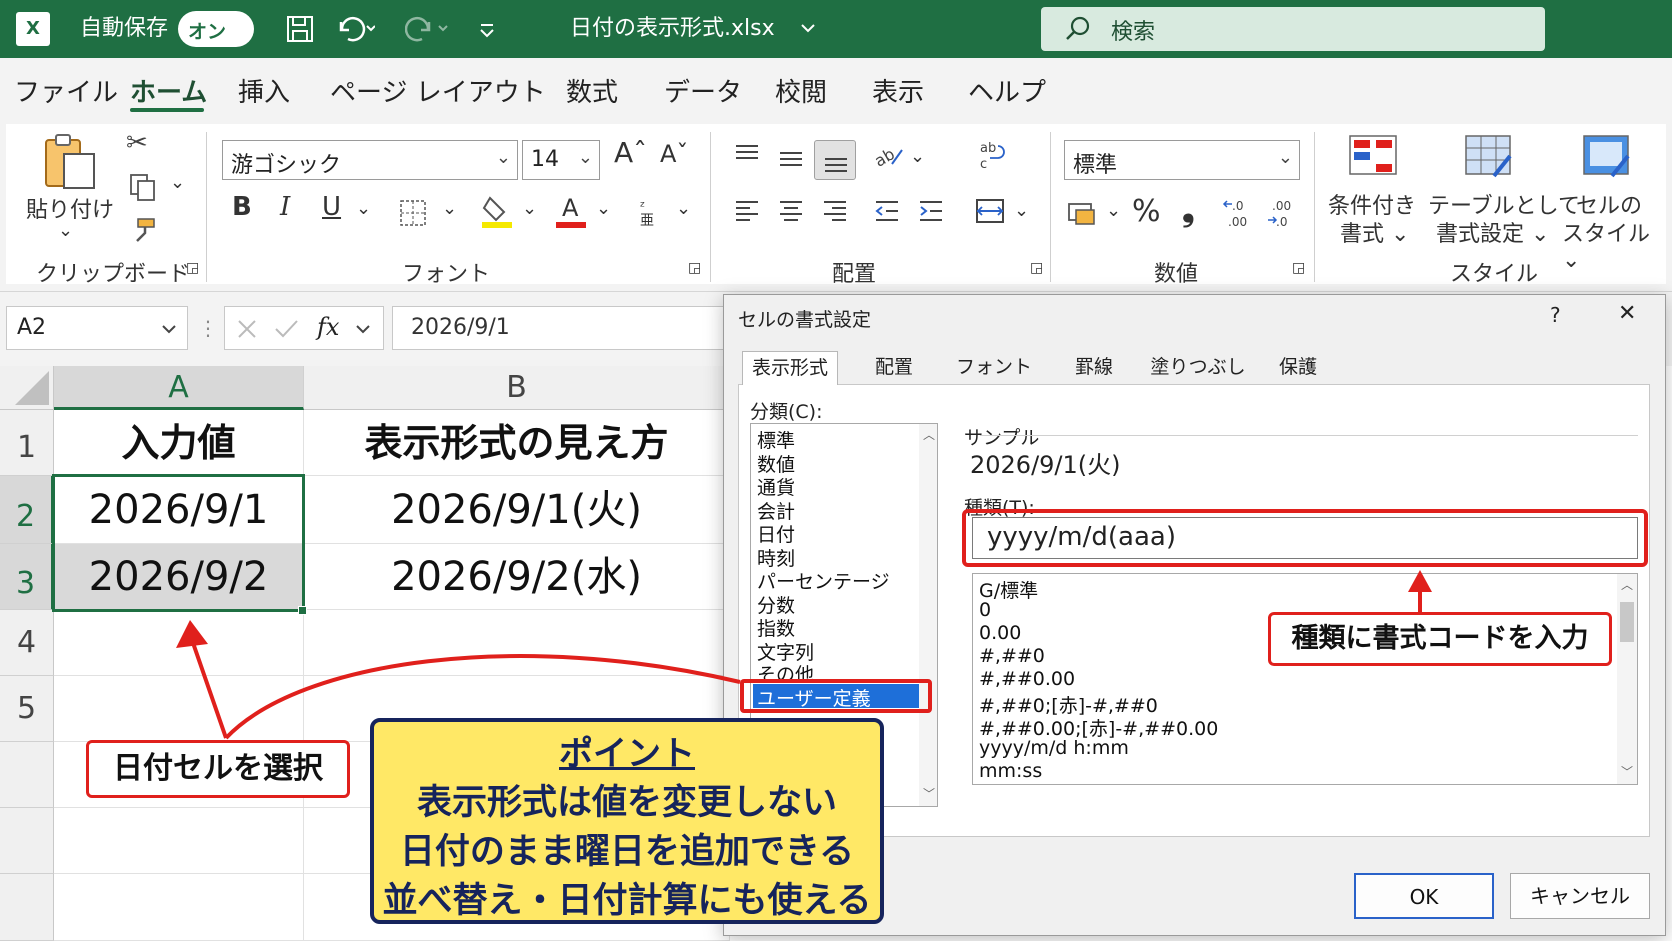 This screenshot has width=1672, height=941. I want to click on point-line: 並べ替え・日付計算にも使える, so click(627, 901).